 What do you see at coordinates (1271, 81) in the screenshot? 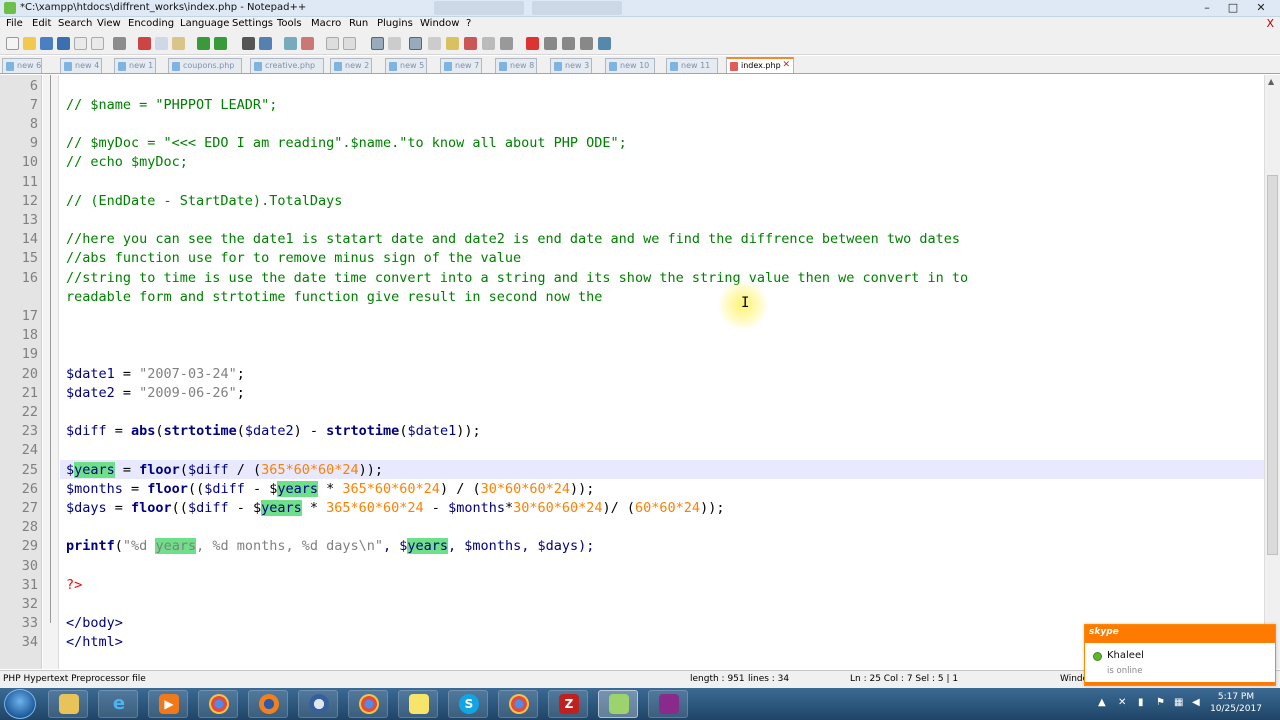
I see `scroll-up-icon: ▲` at bounding box center [1271, 81].